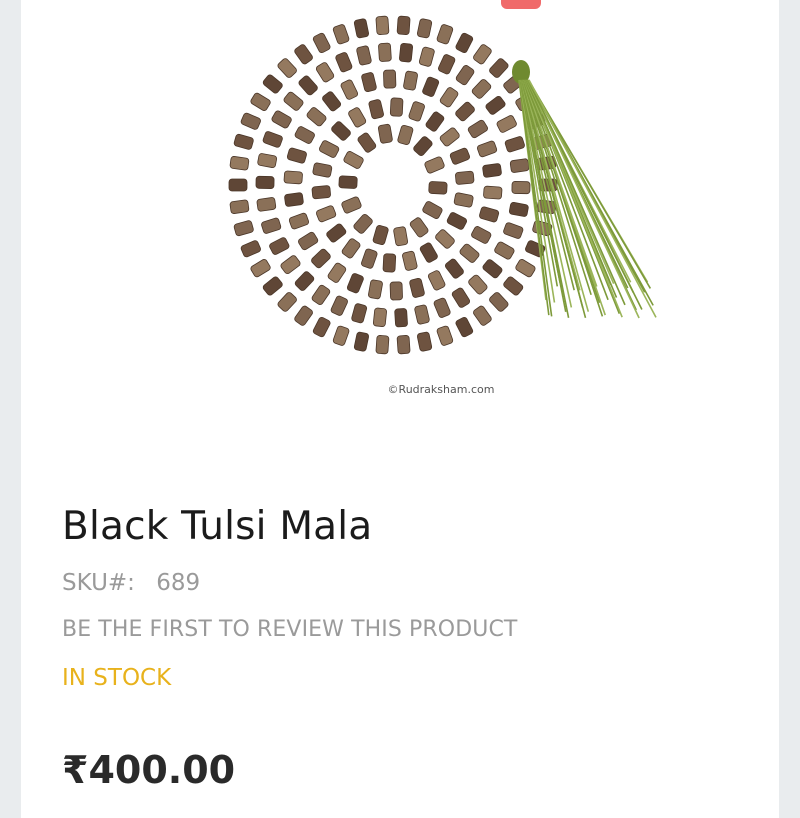 This screenshot has height=818, width=800. I want to click on sku-label: SKU#:, so click(98, 583).